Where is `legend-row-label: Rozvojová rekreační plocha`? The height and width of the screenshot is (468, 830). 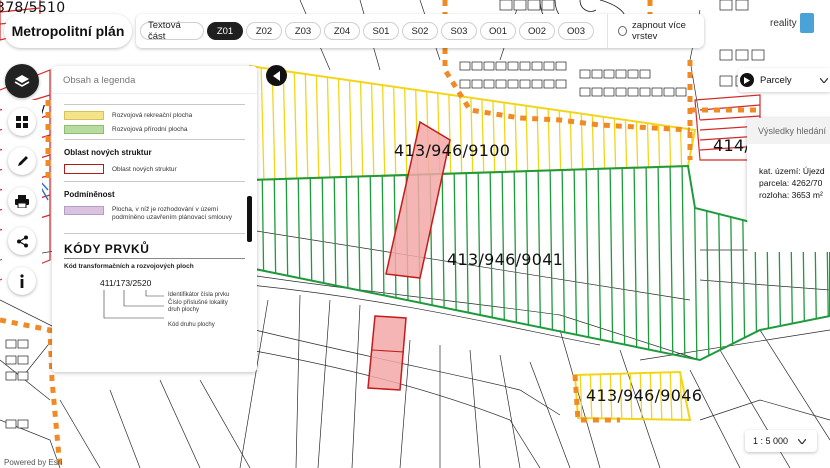
legend-row-label: Rozvojová rekreační plocha is located at coordinates (152, 115).